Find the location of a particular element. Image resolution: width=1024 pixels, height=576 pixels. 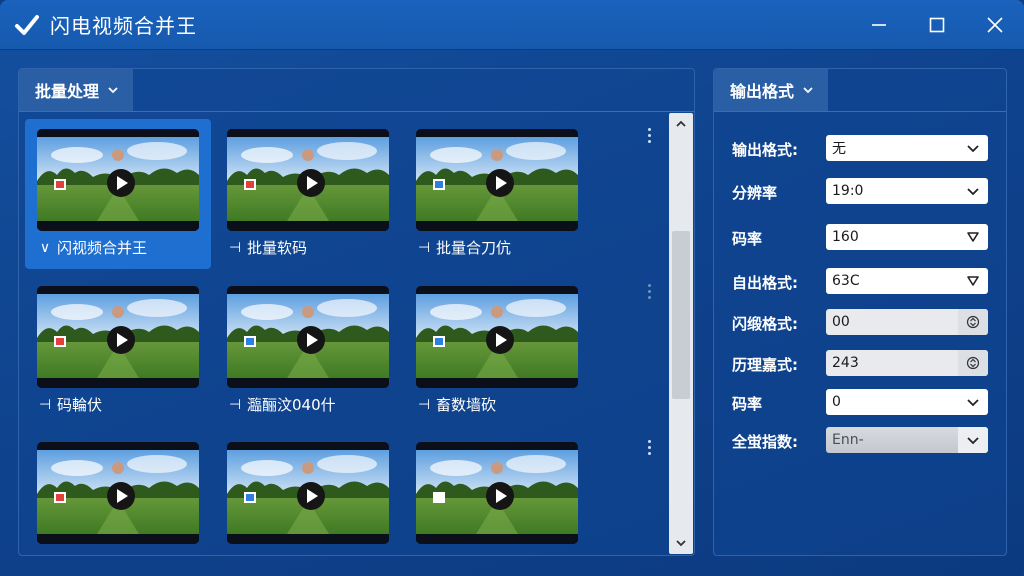

form-row: 码率 0 is located at coordinates (861, 403).